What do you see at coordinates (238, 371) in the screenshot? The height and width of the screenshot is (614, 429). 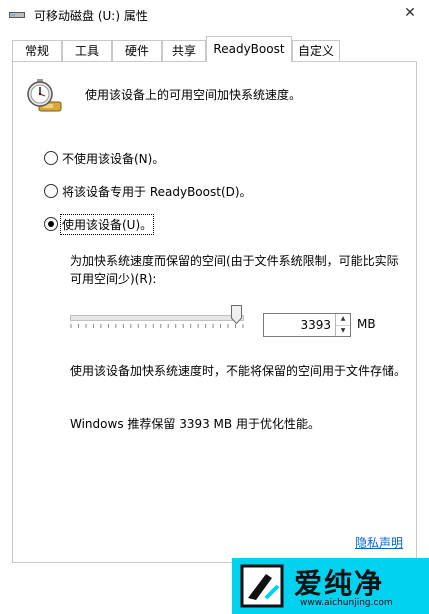 I see `storage-note: 使用该设备加快系统速度时，不能将保留的空间用于文件存储。` at bounding box center [238, 371].